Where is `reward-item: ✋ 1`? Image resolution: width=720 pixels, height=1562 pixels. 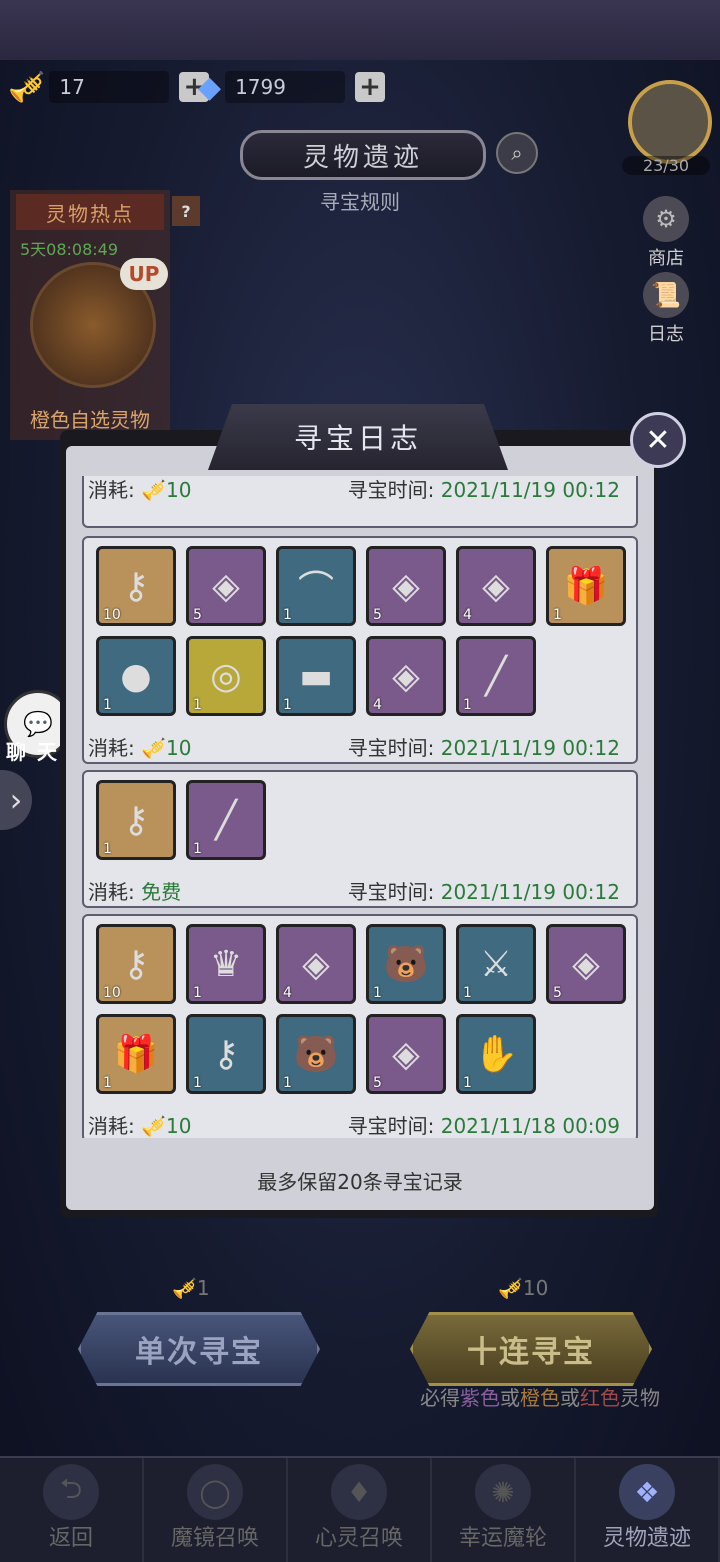
reward-item: ✋ 1 is located at coordinates (496, 1054).